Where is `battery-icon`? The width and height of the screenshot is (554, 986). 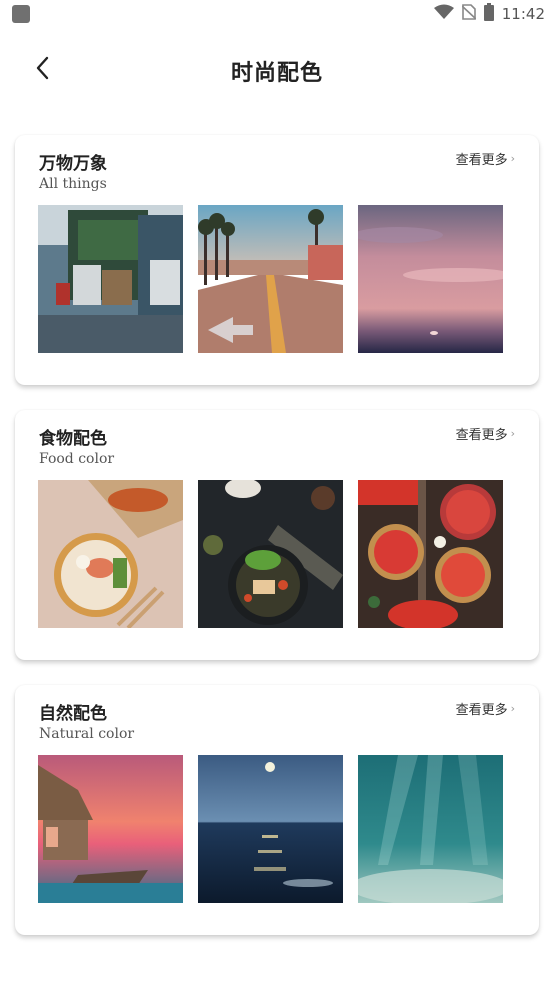 battery-icon is located at coordinates (488, 14).